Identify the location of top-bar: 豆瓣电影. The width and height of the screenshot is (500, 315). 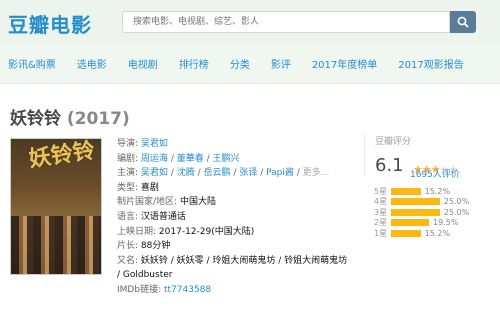
(250, 22).